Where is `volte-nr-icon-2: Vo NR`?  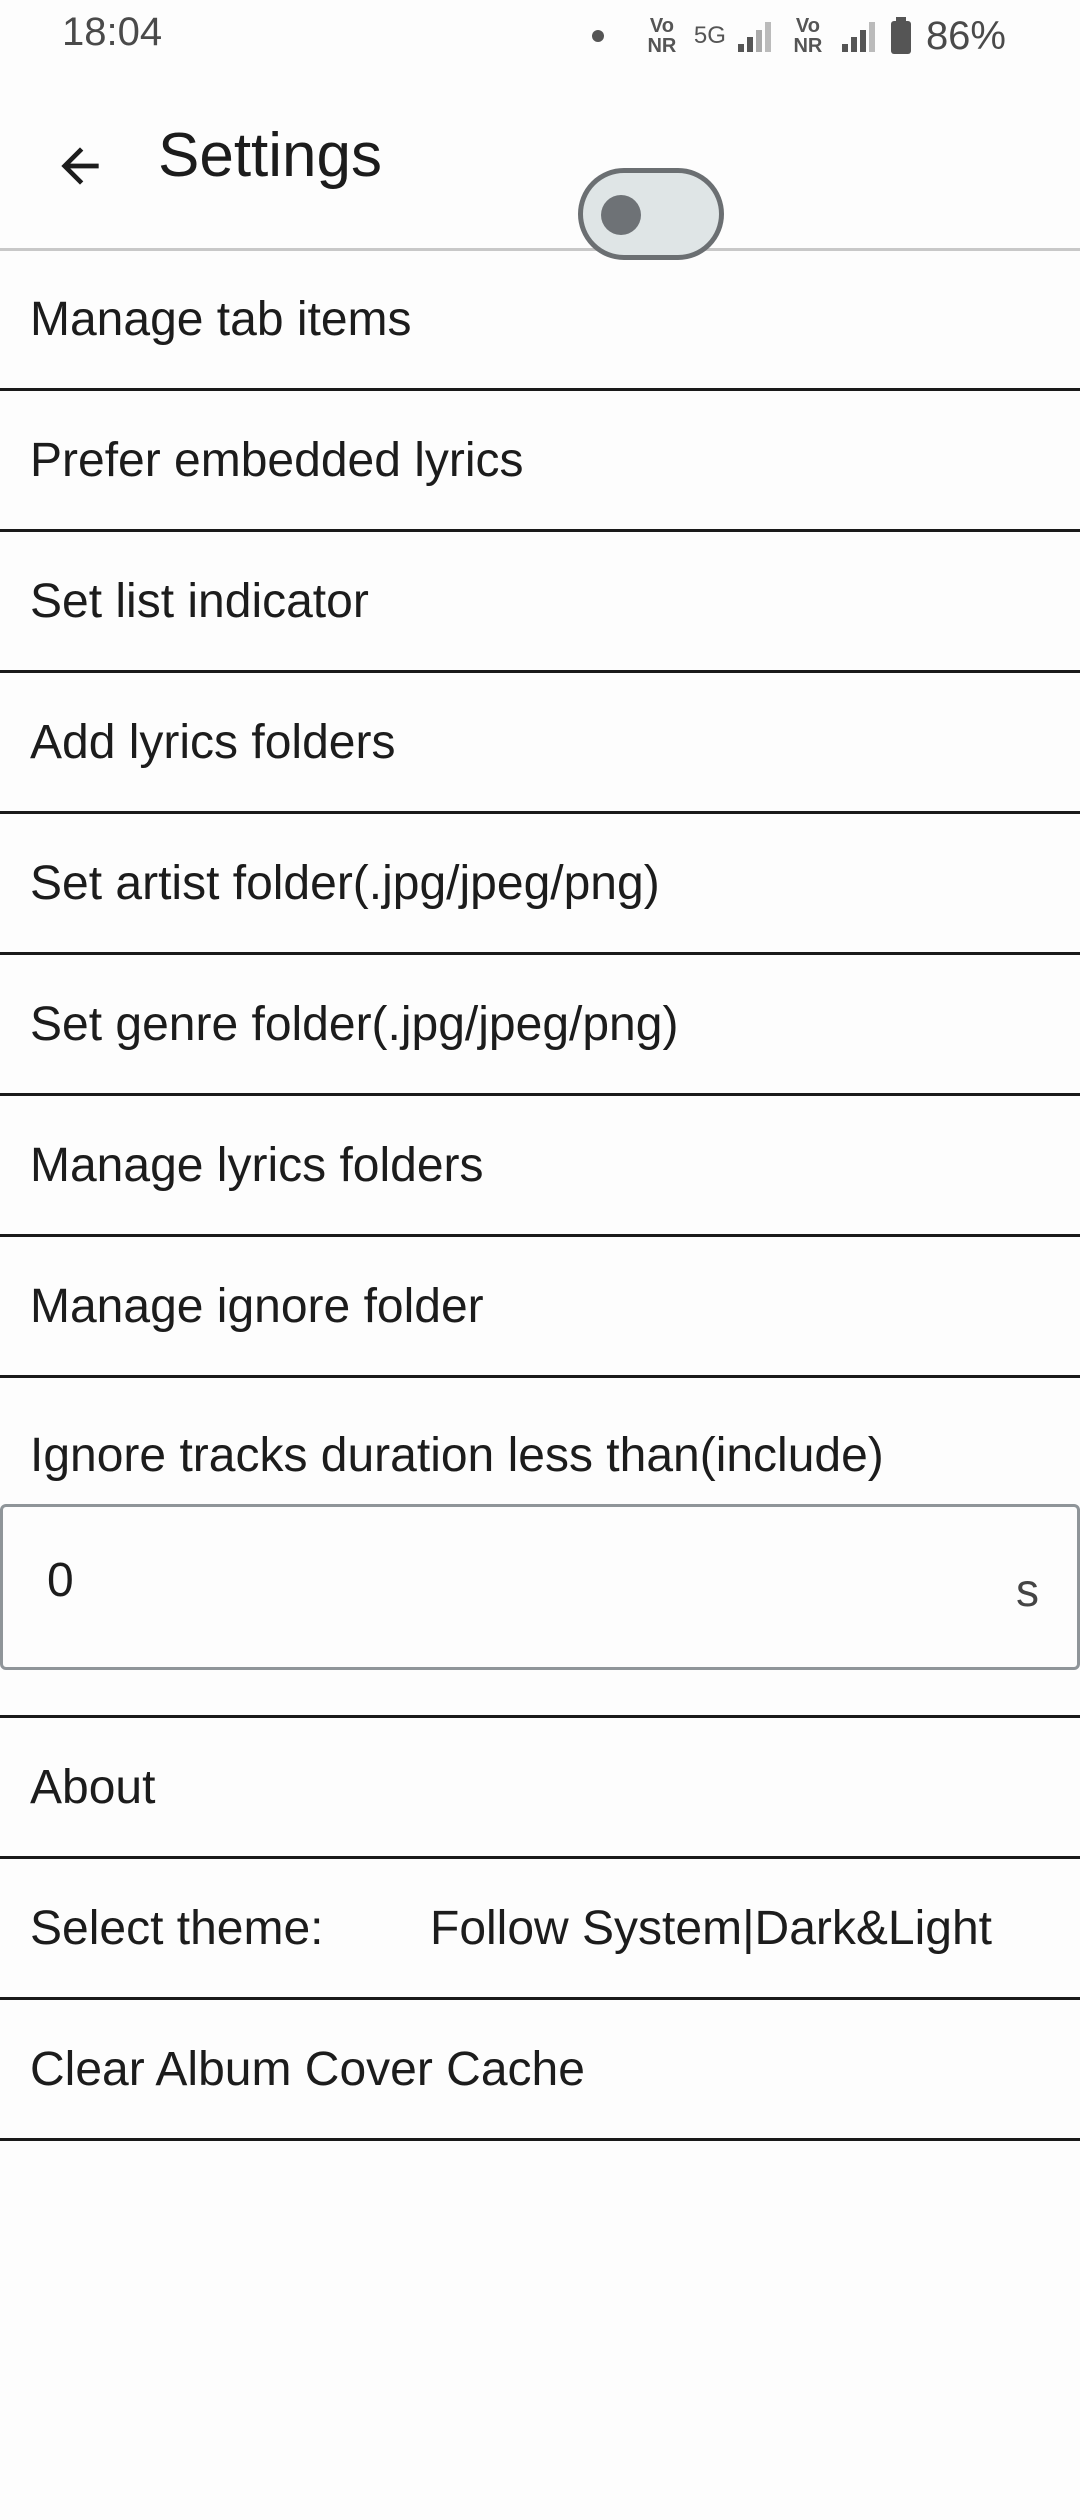 volte-nr-icon-2: Vo NR is located at coordinates (808, 36).